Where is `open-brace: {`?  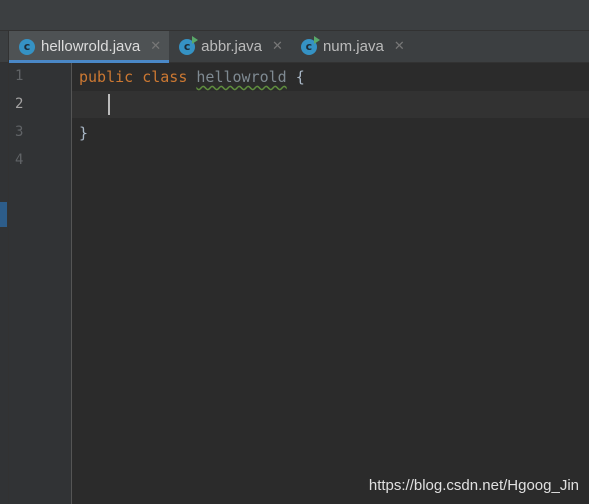
open-brace: { is located at coordinates (300, 77).